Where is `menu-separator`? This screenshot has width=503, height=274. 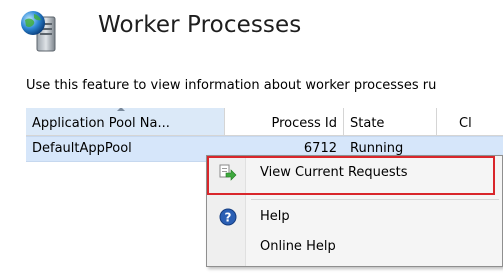 menu-separator is located at coordinates (375, 199).